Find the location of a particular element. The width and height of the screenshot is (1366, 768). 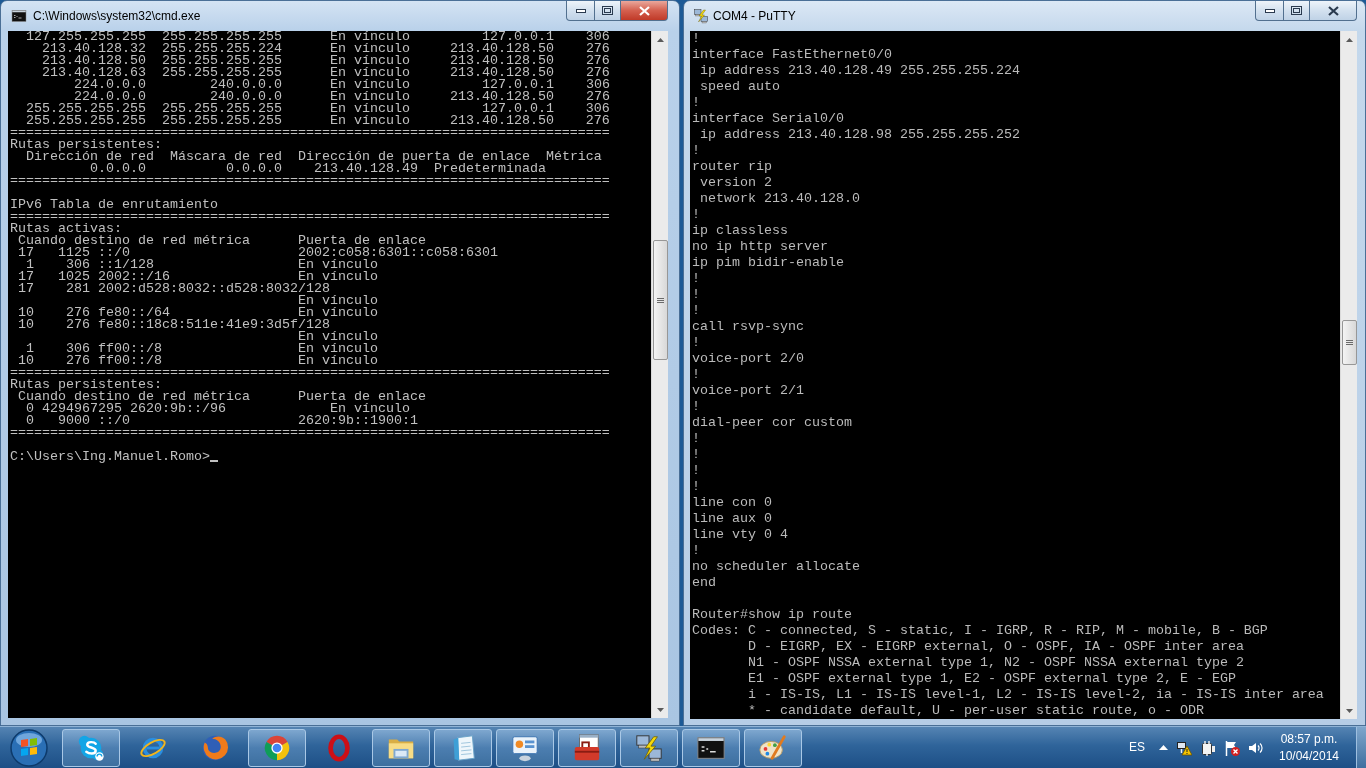

console-window-icon is located at coordinates (19, 16).